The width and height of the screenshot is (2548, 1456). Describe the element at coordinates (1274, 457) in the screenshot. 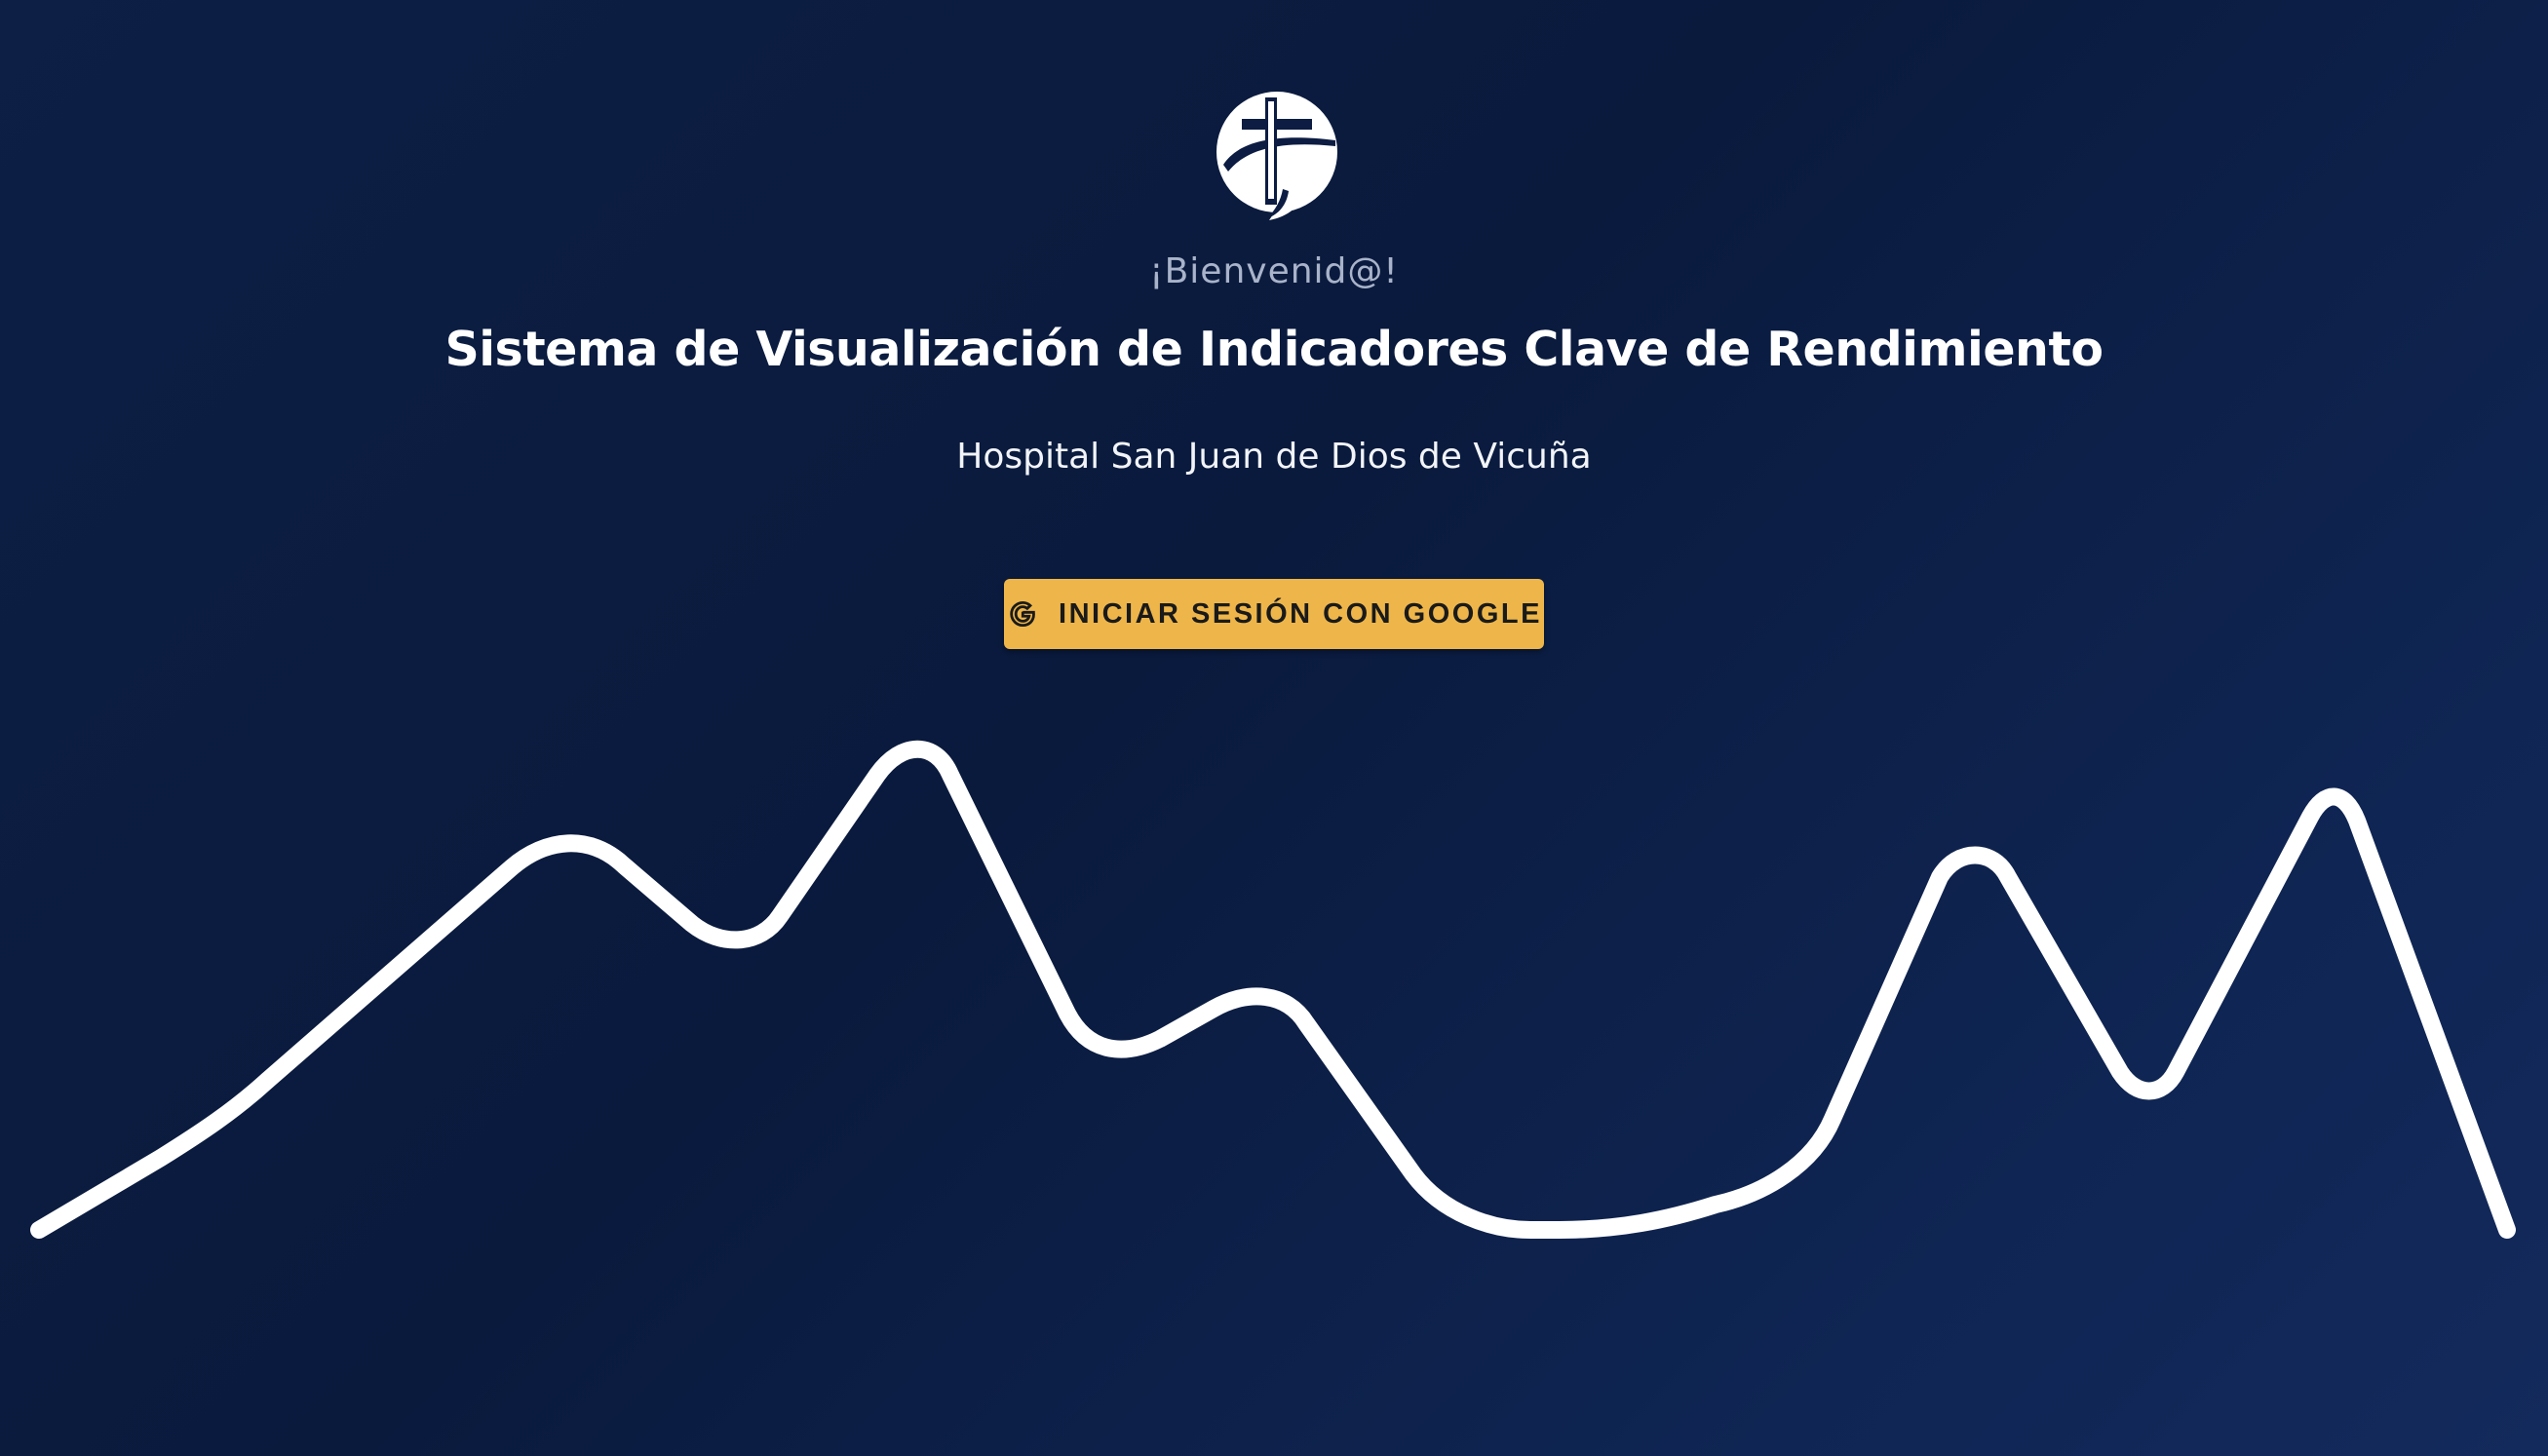

I see `hospital-name: Hospital San Juan de Dios de Vicuña` at that location.